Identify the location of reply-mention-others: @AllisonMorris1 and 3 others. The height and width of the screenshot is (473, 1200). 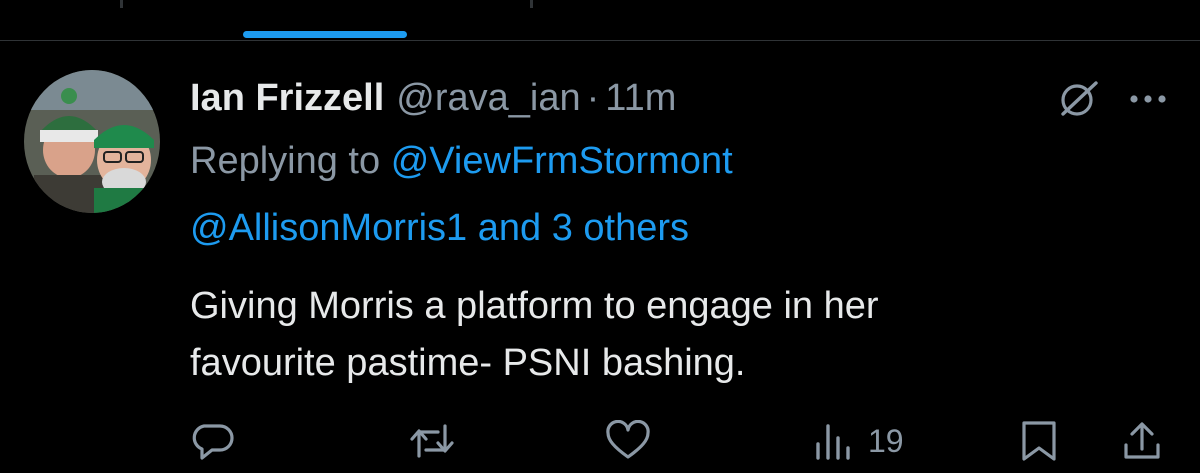
(439, 228).